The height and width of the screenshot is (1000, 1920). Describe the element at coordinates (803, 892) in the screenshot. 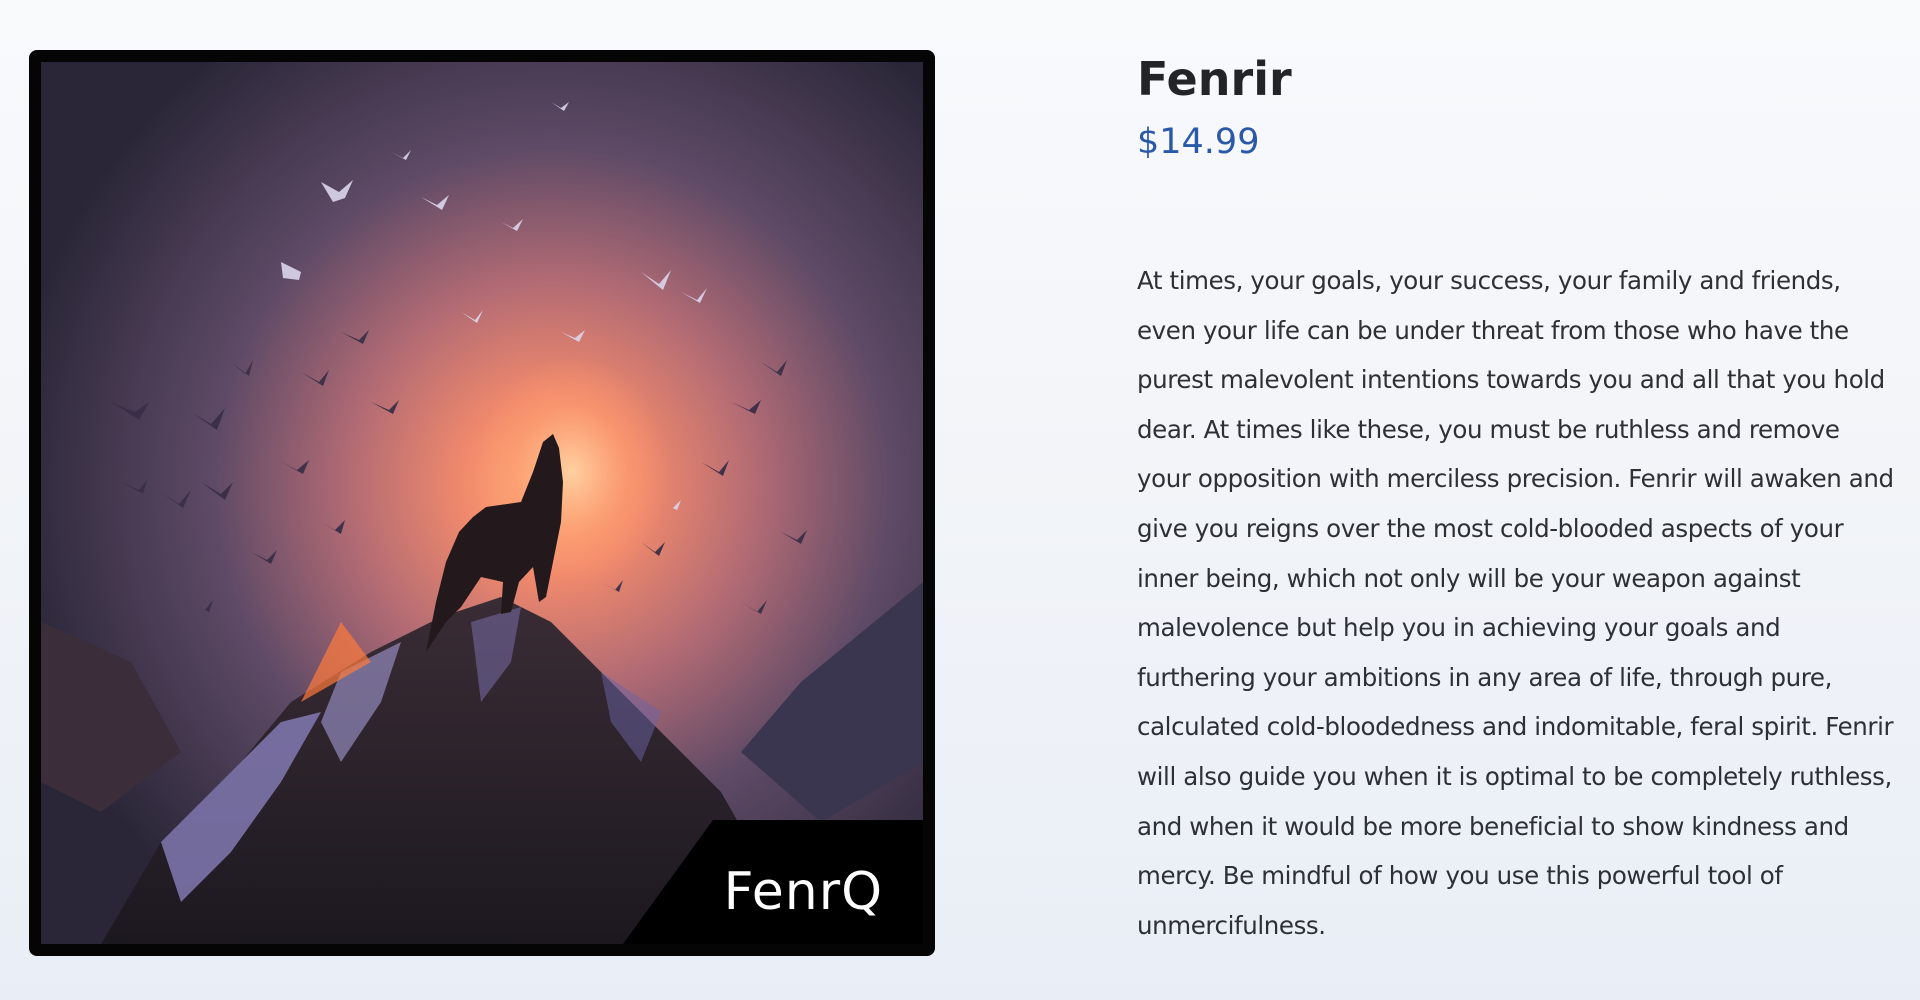

I see `brand-label: FenrQ` at that location.